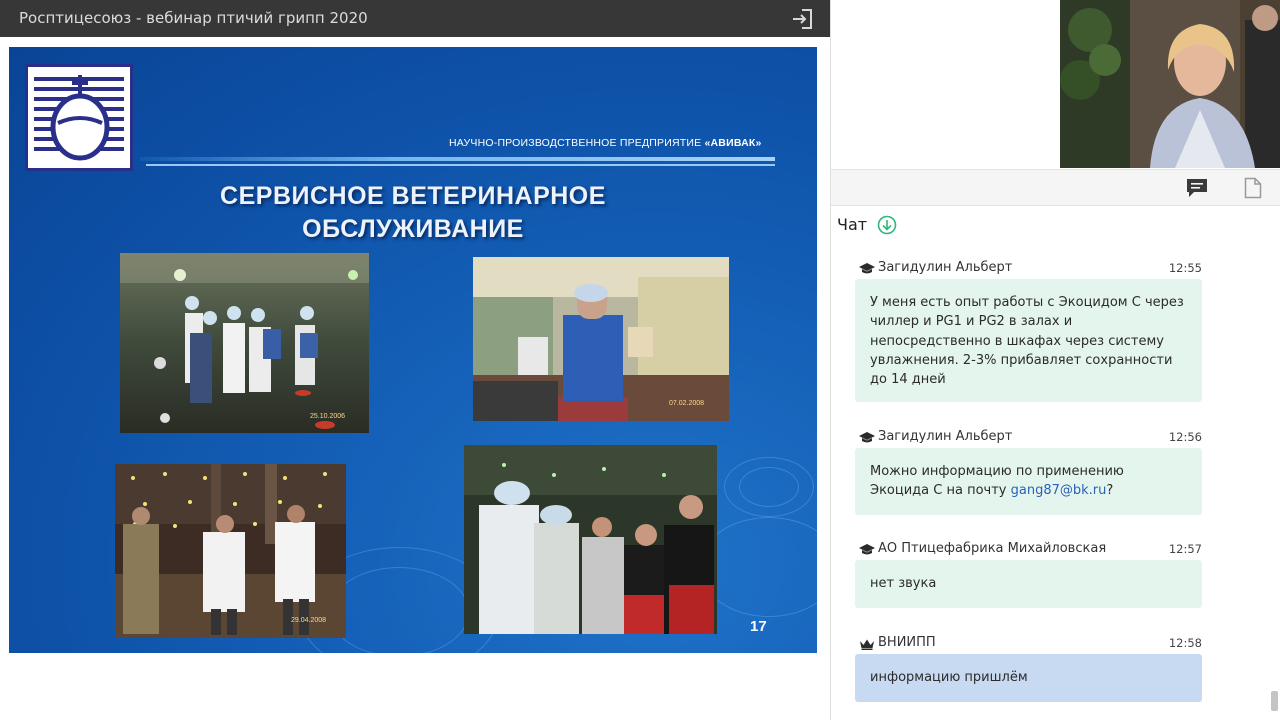 Image resolution: width=1280 pixels, height=720 pixels. What do you see at coordinates (758, 626) in the screenshot?
I see `slide-page-number: 17` at bounding box center [758, 626].